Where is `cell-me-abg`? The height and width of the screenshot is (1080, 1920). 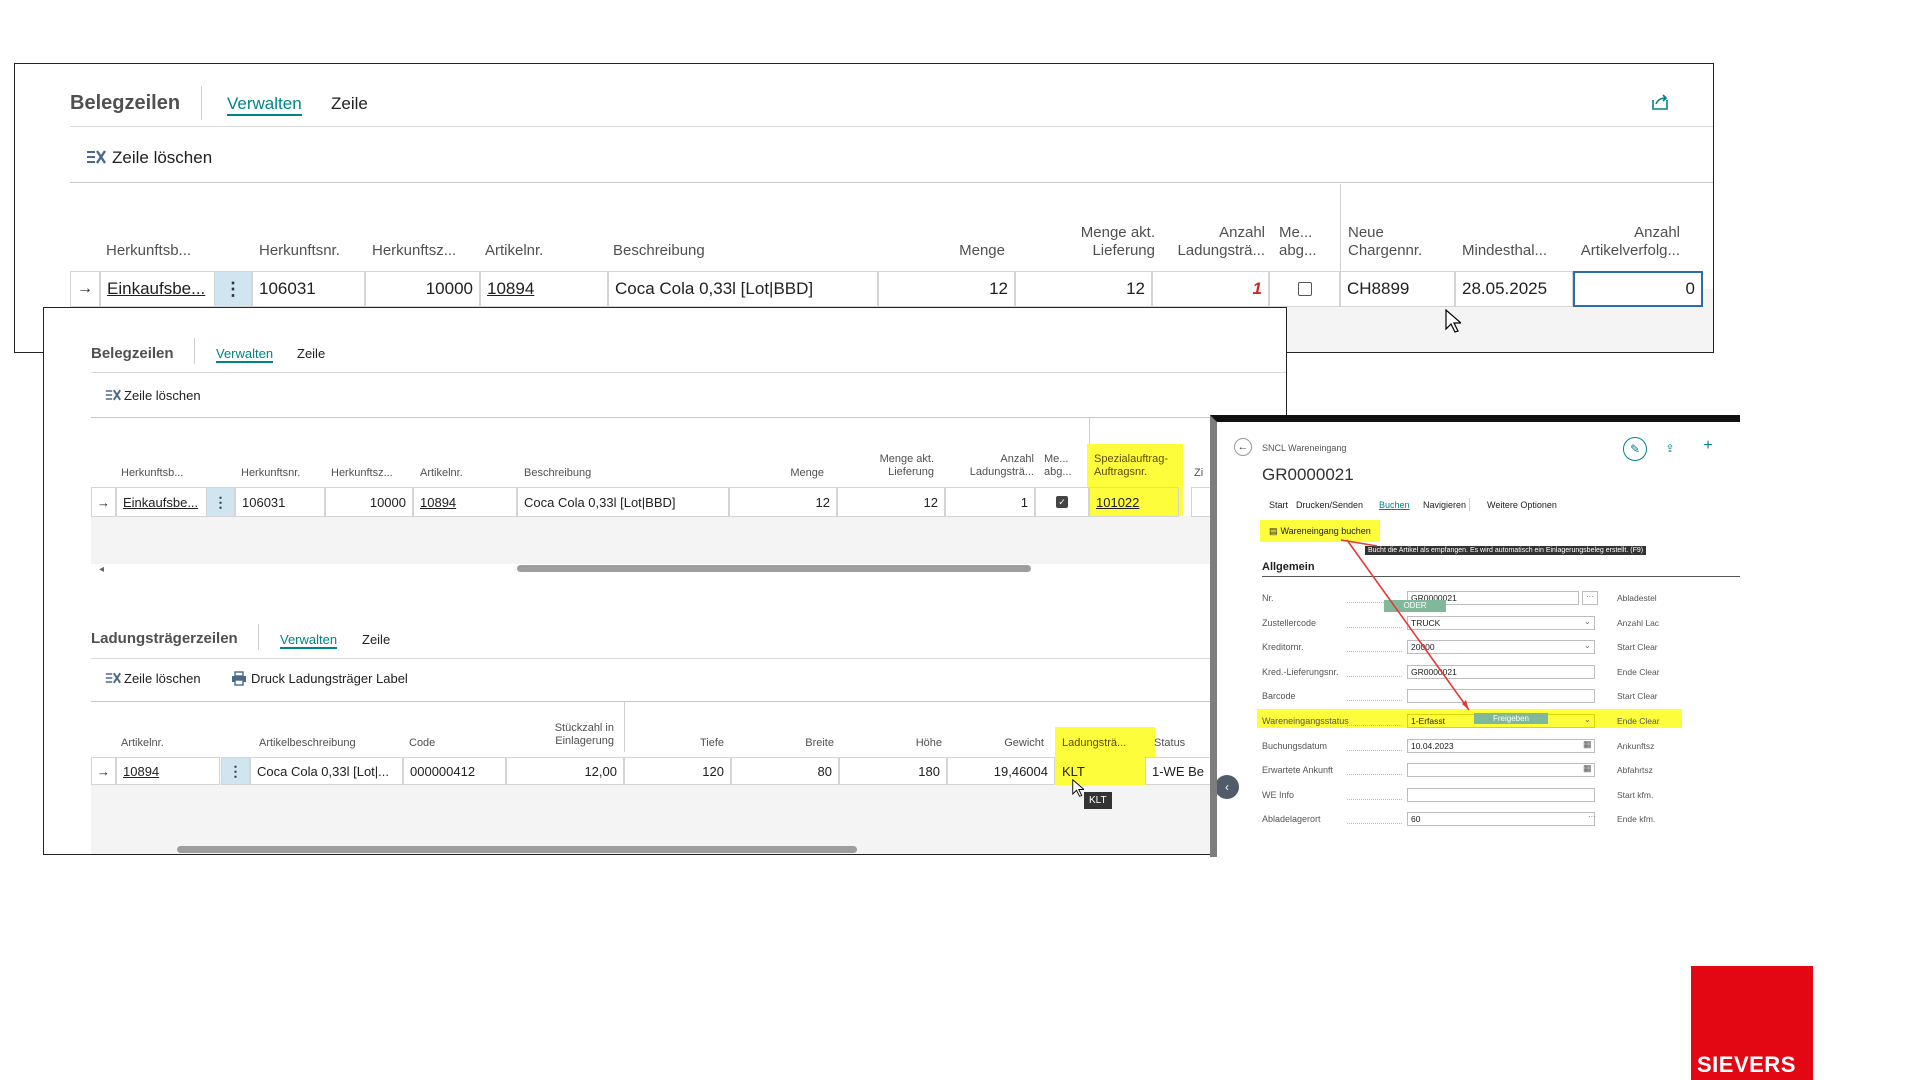
cell-me-abg is located at coordinates (1304, 289).